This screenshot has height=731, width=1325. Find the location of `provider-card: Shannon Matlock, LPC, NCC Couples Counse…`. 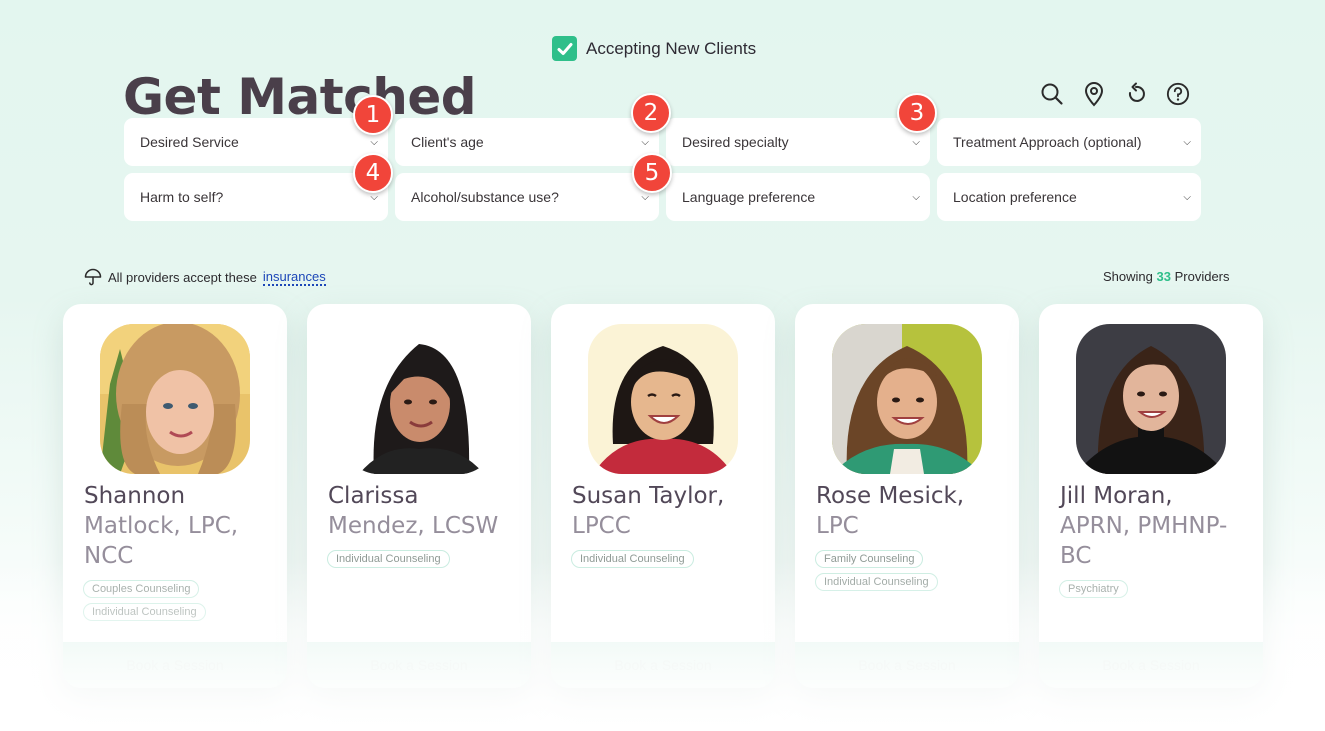

provider-card: Shannon Matlock, LPC, NCC Couples Counse… is located at coordinates (175, 496).